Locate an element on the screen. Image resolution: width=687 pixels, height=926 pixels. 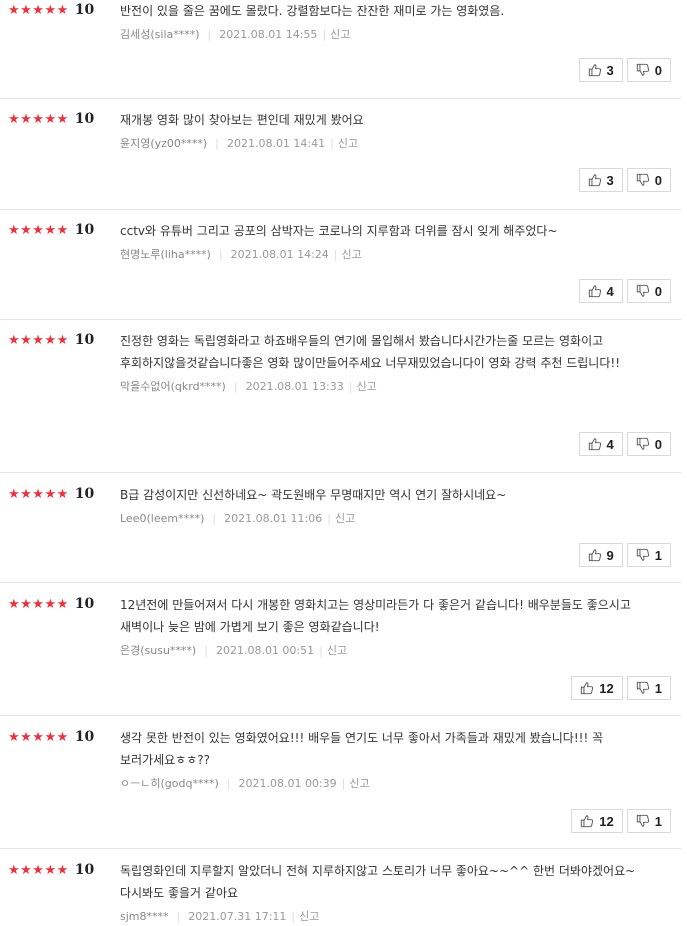
review-author: 은경(susu****) is located at coordinates (158, 650).